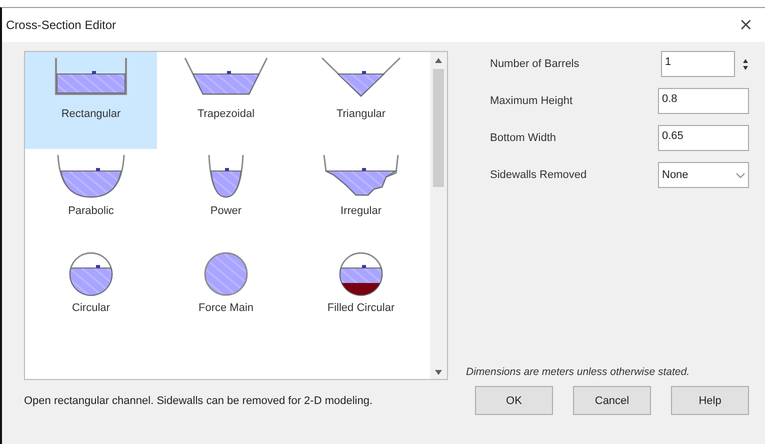 The width and height of the screenshot is (765, 444). I want to click on dialog-button: Help, so click(710, 400).